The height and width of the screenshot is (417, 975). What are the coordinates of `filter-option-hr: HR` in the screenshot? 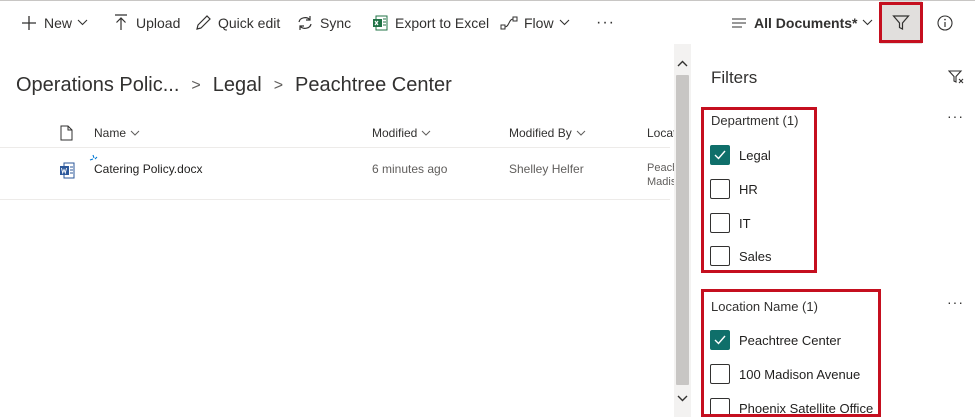 It's located at (734, 189).